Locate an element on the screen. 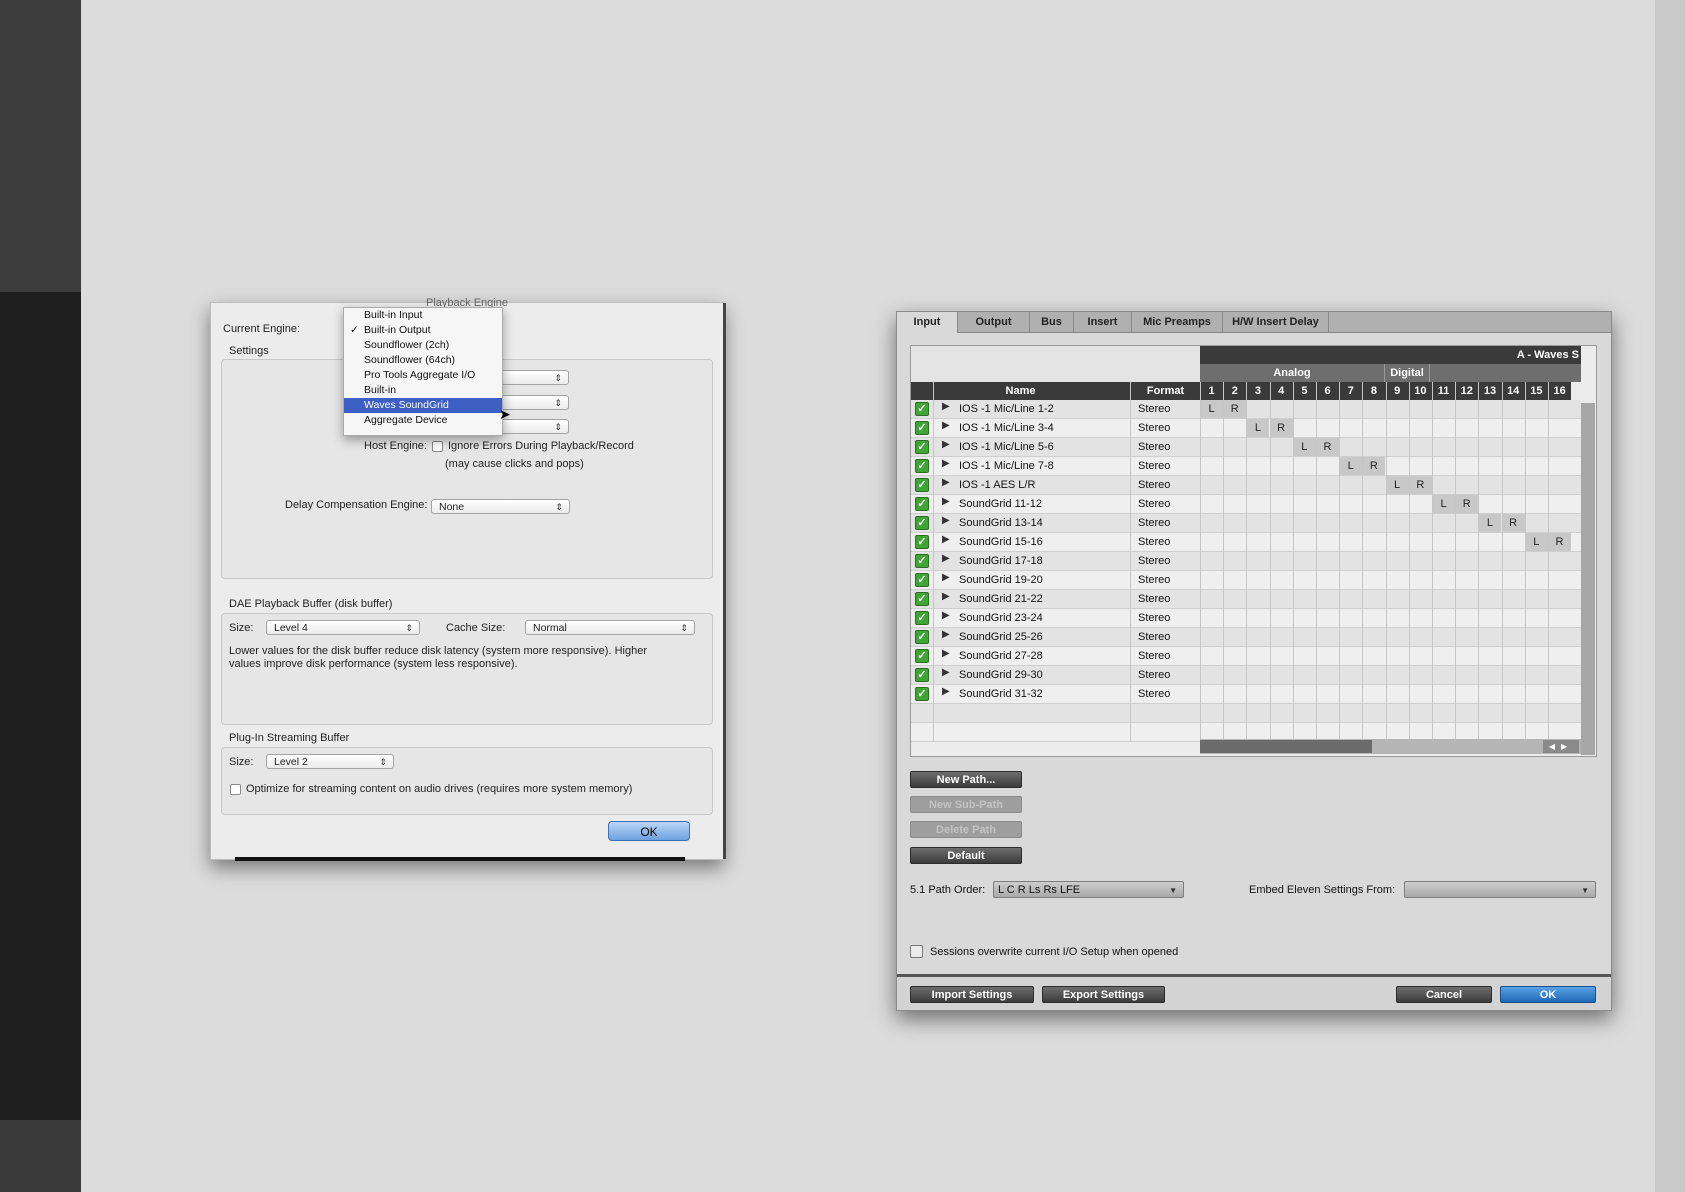 This screenshot has height=1192, width=1685. column-header-name: Name is located at coordinates (1020, 391).